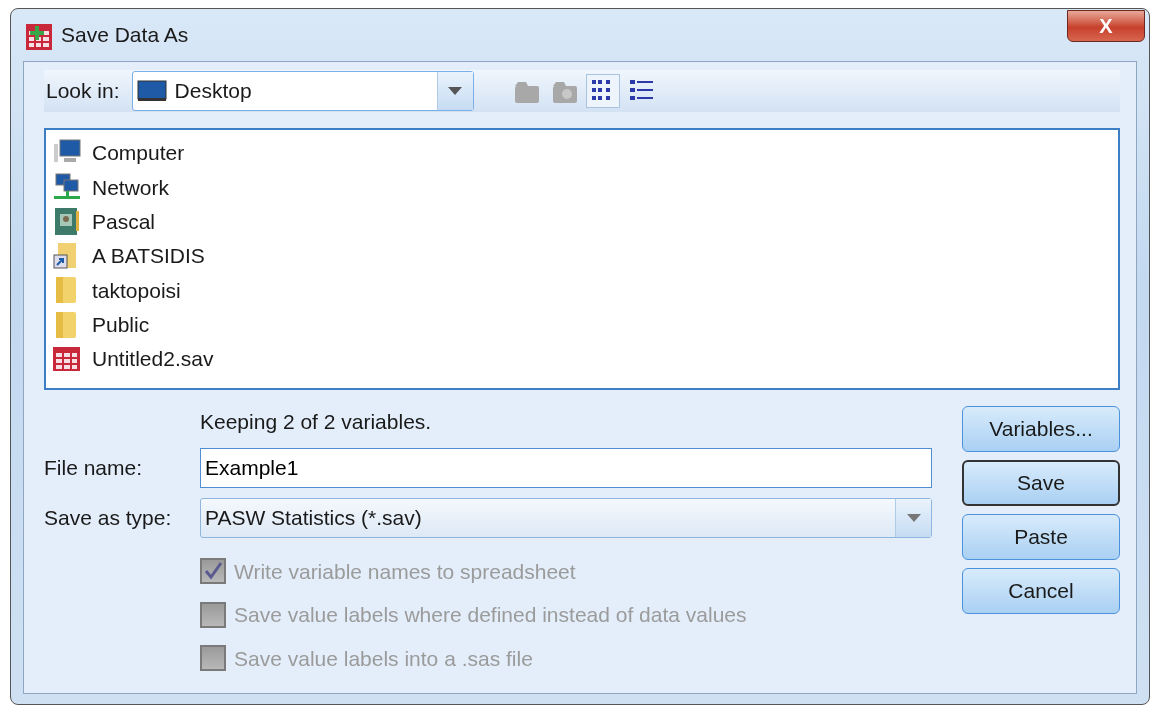  Describe the element at coordinates (316, 422) in the screenshot. I see `status-text: Keeping 2 of 2 variables.` at that location.